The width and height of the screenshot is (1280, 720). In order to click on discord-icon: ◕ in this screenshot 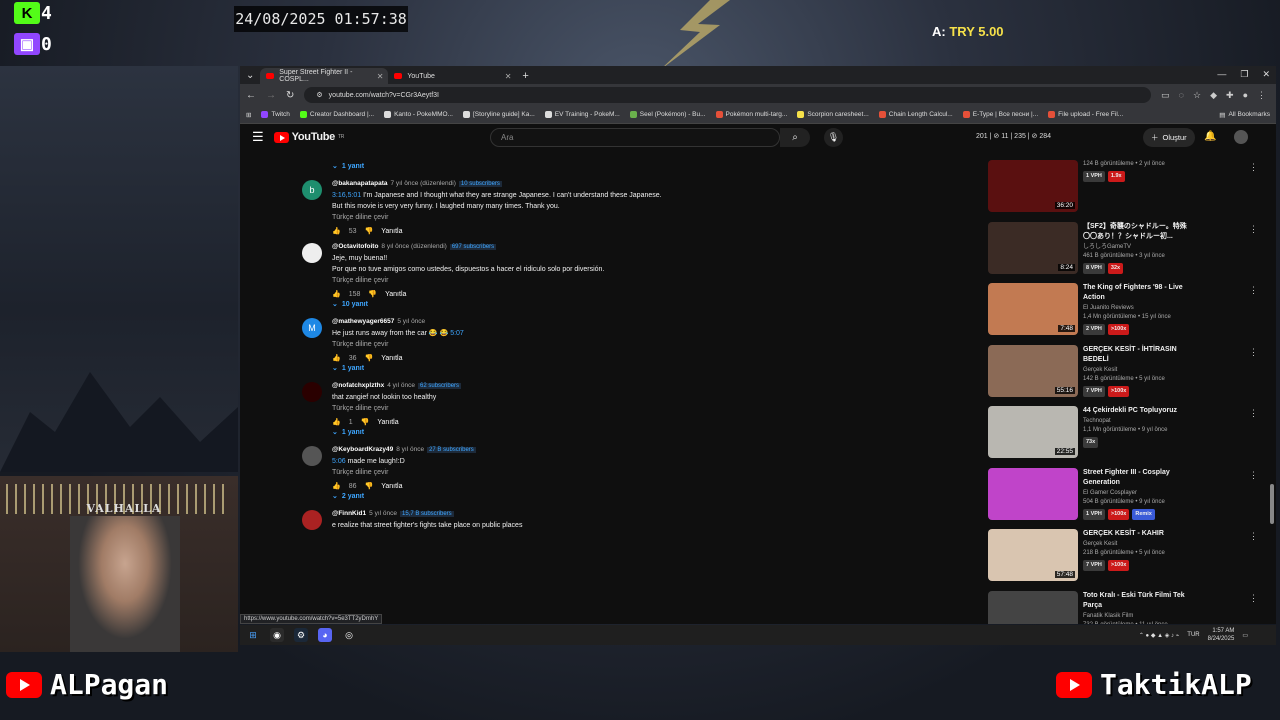, I will do `click(325, 635)`.